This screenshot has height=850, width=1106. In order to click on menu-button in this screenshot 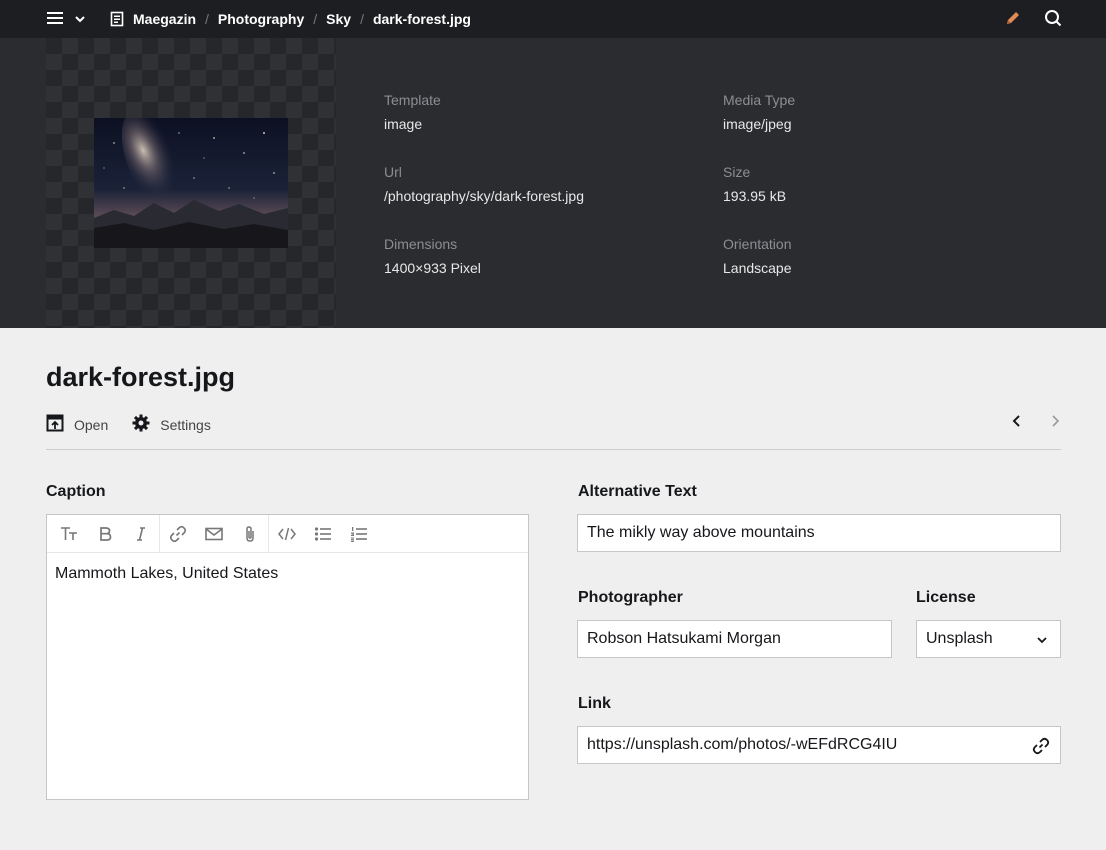, I will do `click(66, 19)`.